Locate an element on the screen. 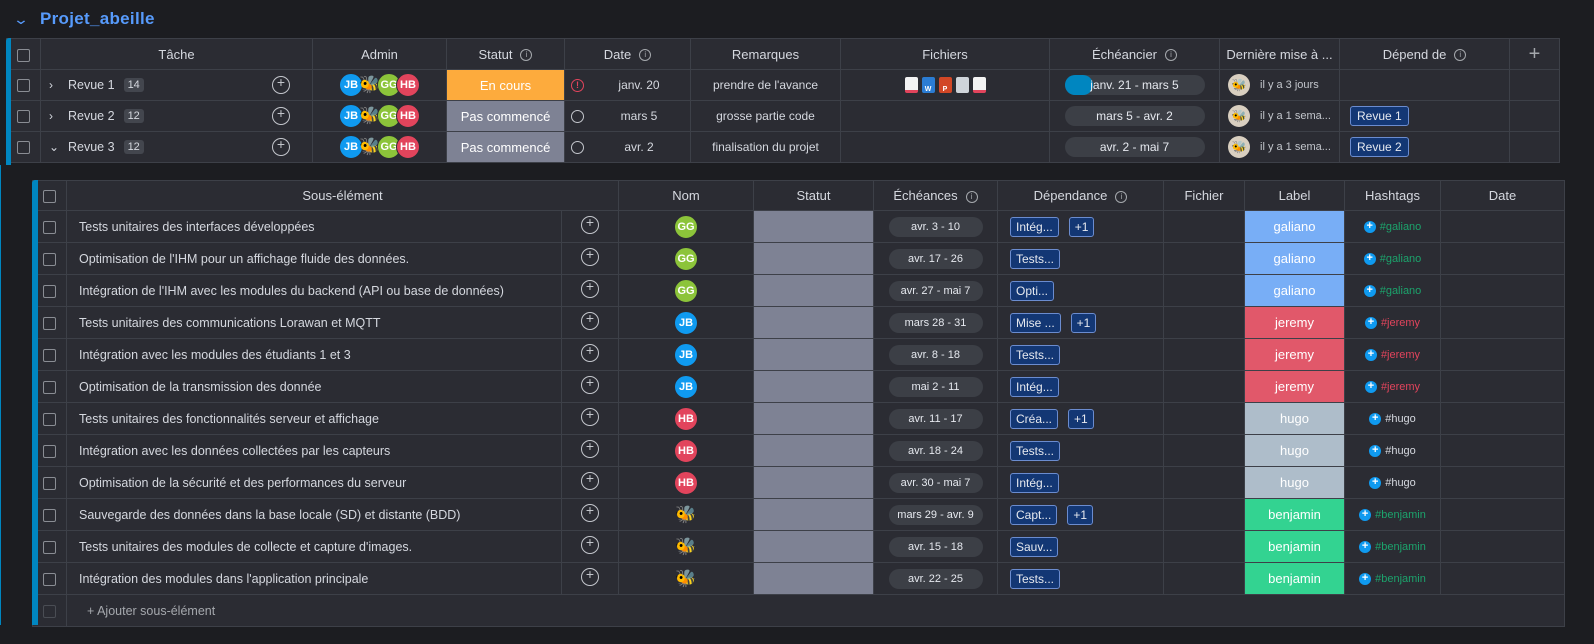 The height and width of the screenshot is (644, 1594). deadline-bar: avr. 3 - 10 is located at coordinates (935, 226).